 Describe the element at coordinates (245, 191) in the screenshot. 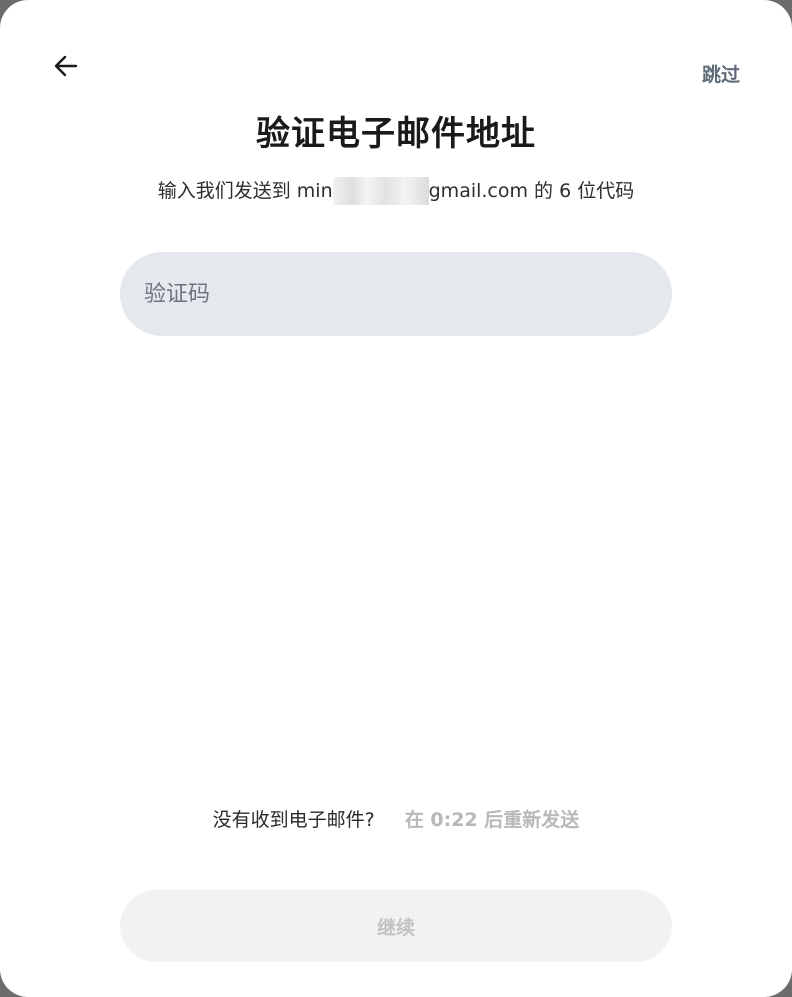

I see `subtitle-prefix: 输入我们发送到 min` at that location.